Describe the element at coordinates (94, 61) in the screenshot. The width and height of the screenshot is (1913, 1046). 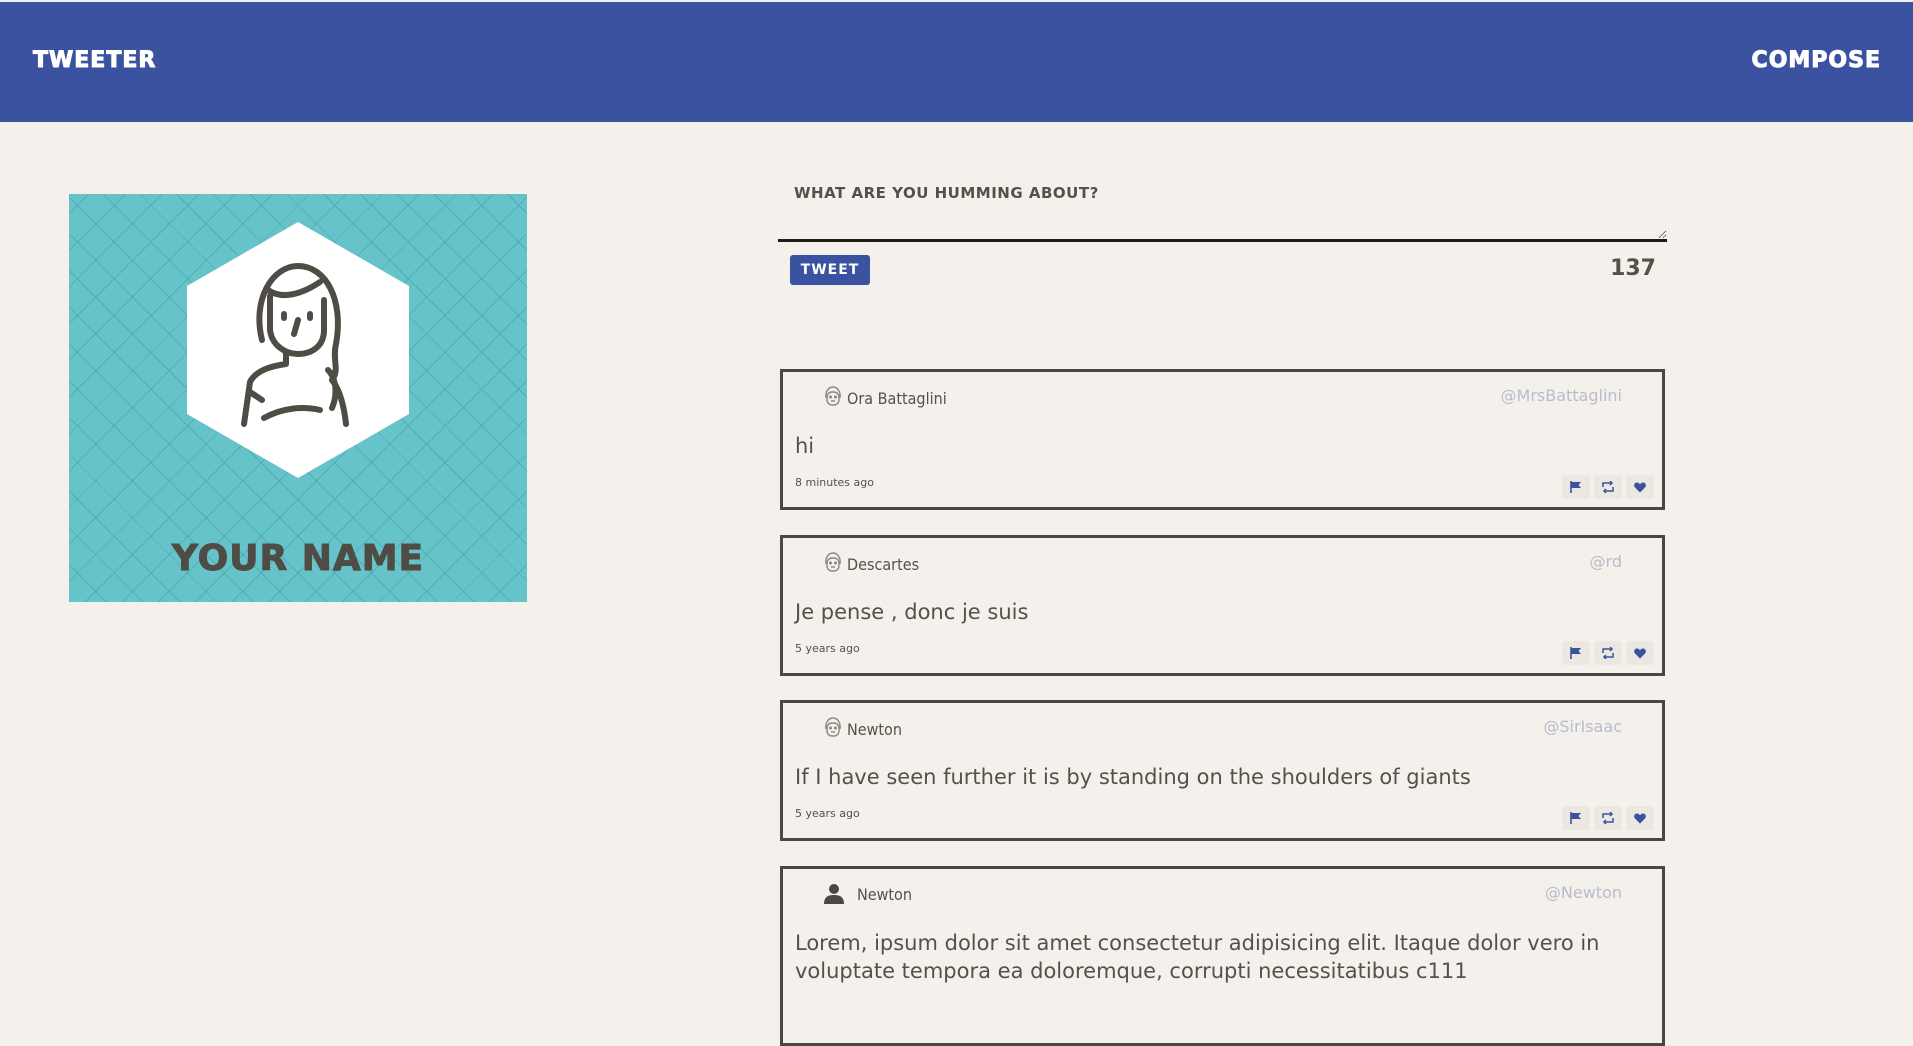
I see `app-logo: Tweeter` at that location.